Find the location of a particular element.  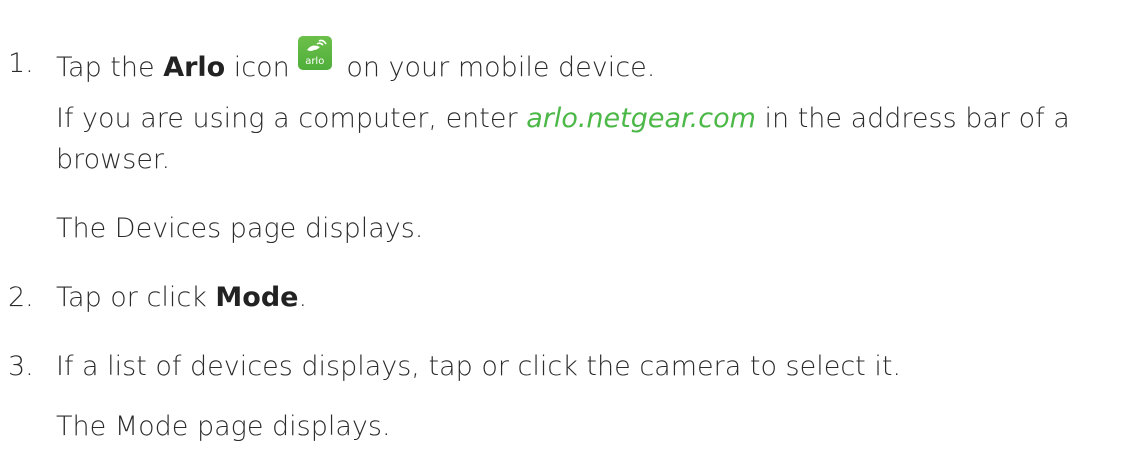

step-1-note-line2: browser. is located at coordinates (113, 159).